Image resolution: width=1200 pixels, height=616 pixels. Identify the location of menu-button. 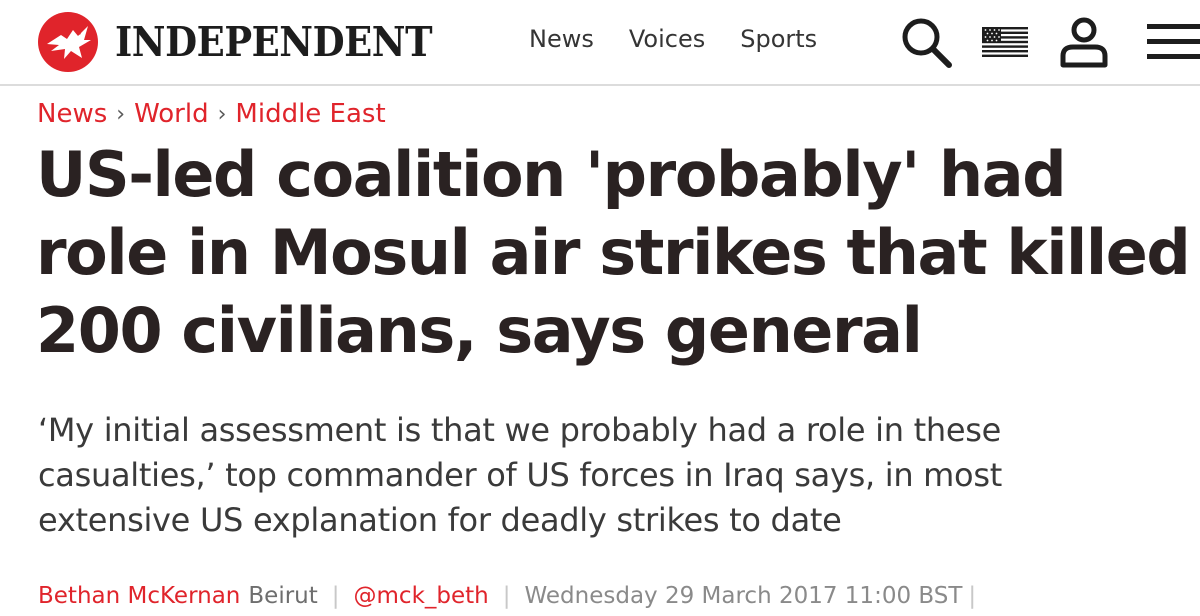
(1172, 42).